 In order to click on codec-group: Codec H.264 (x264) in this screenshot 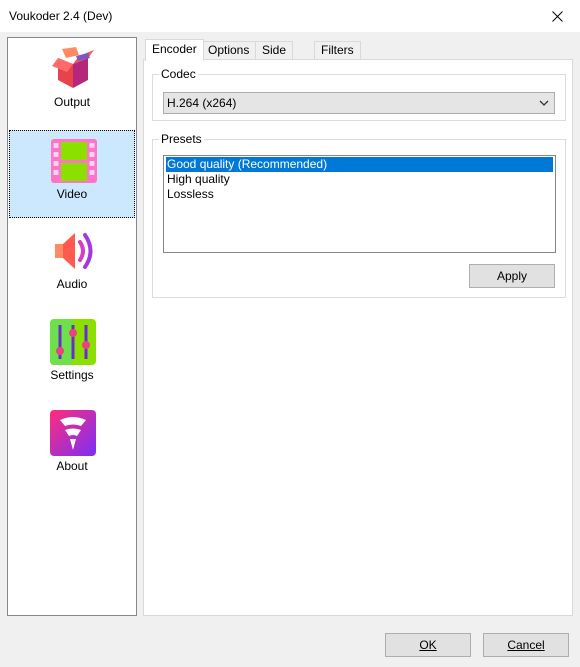, I will do `click(359, 94)`.